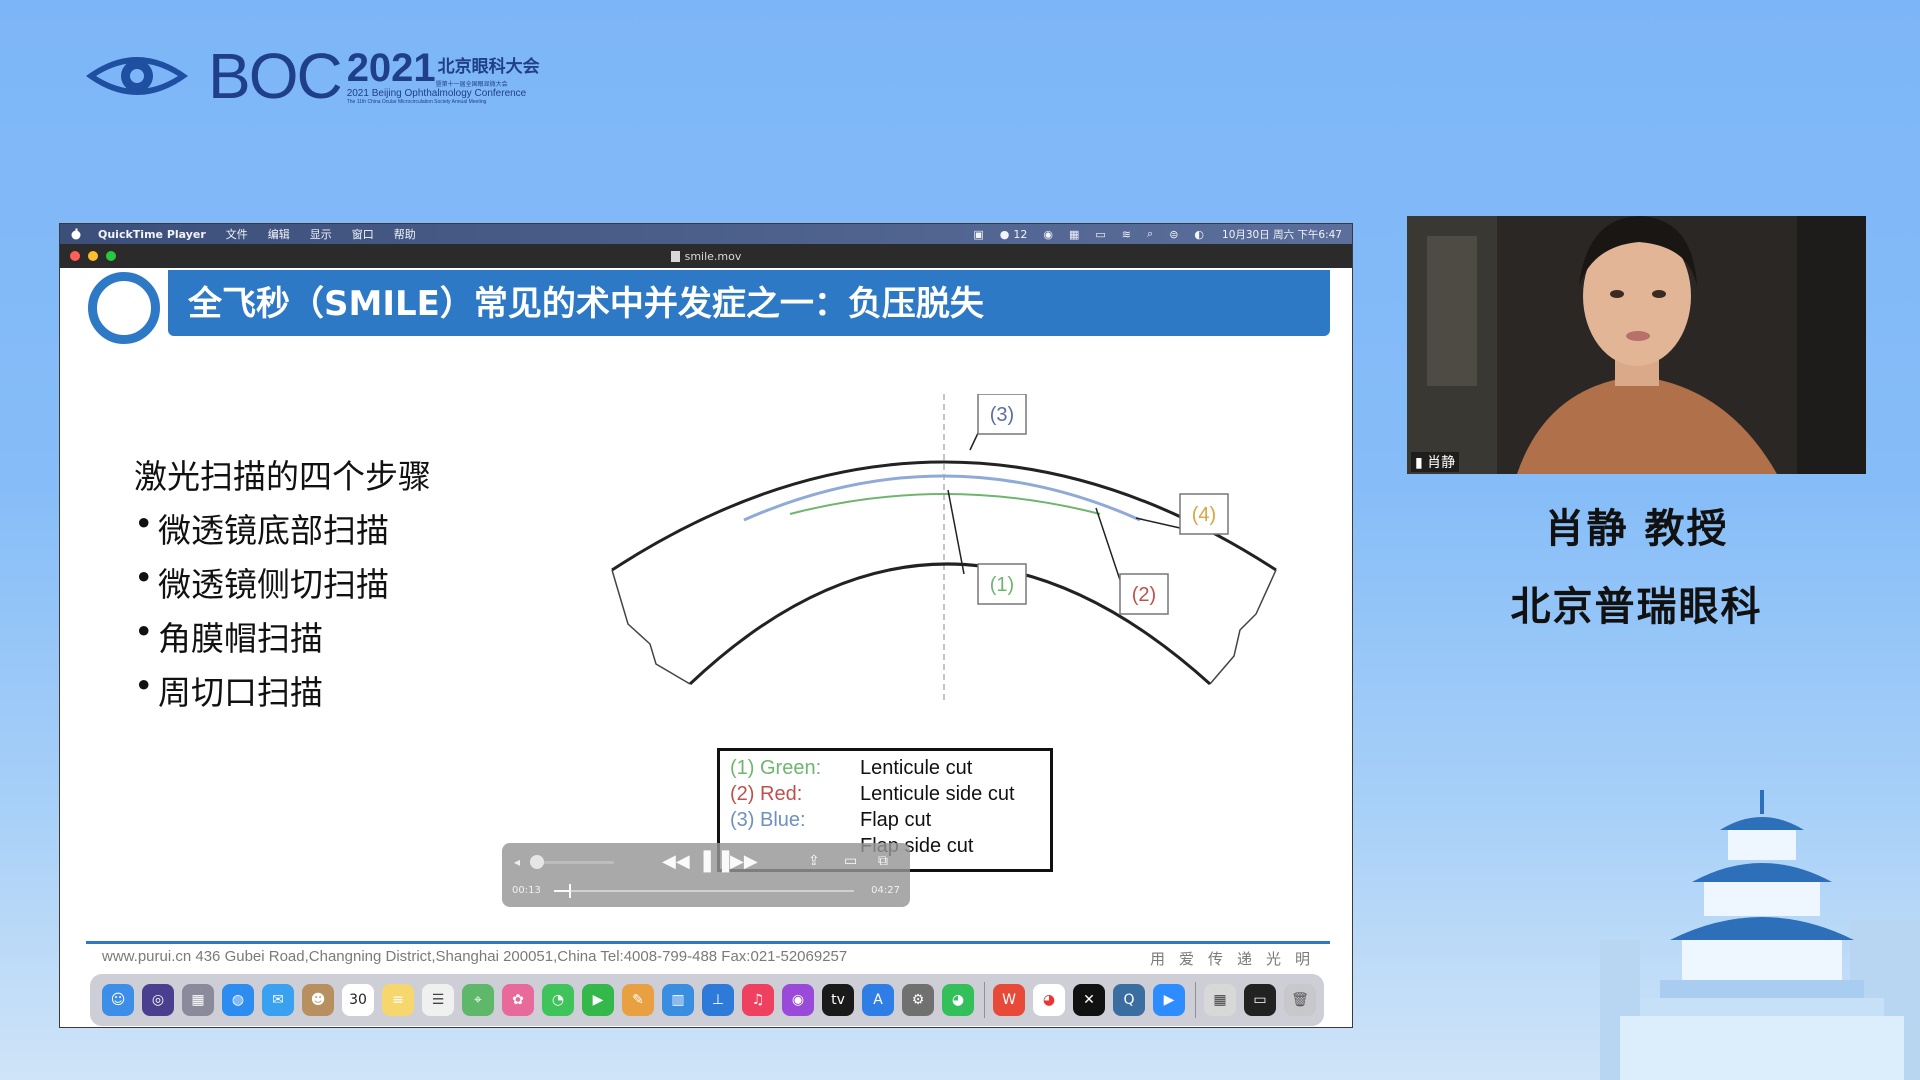 The height and width of the screenshot is (1080, 1920). What do you see at coordinates (598, 1000) in the screenshot?
I see `facetime-icon: ▶` at bounding box center [598, 1000].